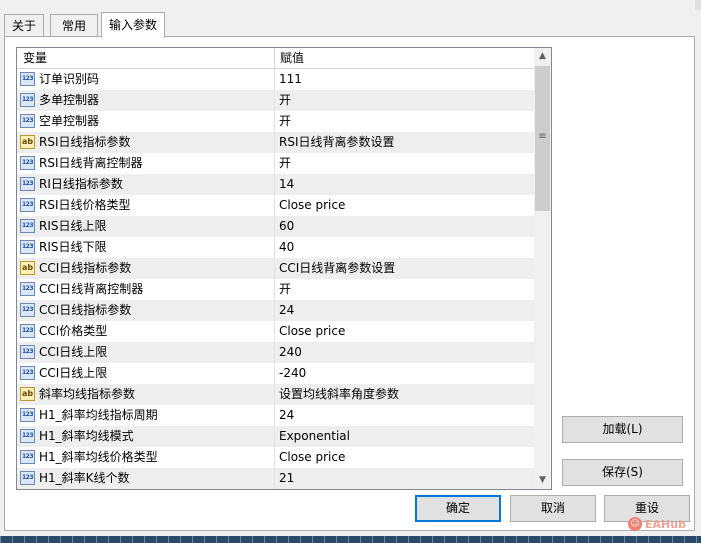 The image size is (701, 543). I want to click on parameter-name: CCI日线背离控制器, so click(91, 289).